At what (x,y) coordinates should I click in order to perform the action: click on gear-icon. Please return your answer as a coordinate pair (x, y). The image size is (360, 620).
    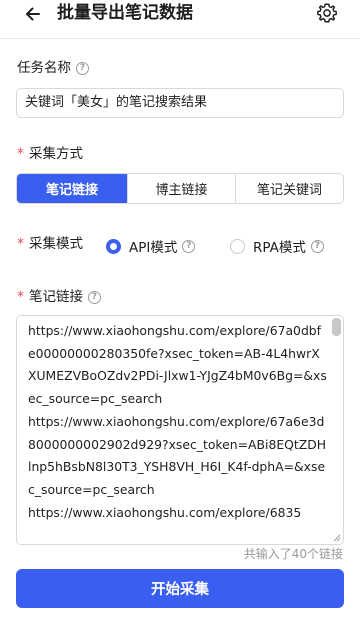
    Looking at the image, I should click on (327, 13).